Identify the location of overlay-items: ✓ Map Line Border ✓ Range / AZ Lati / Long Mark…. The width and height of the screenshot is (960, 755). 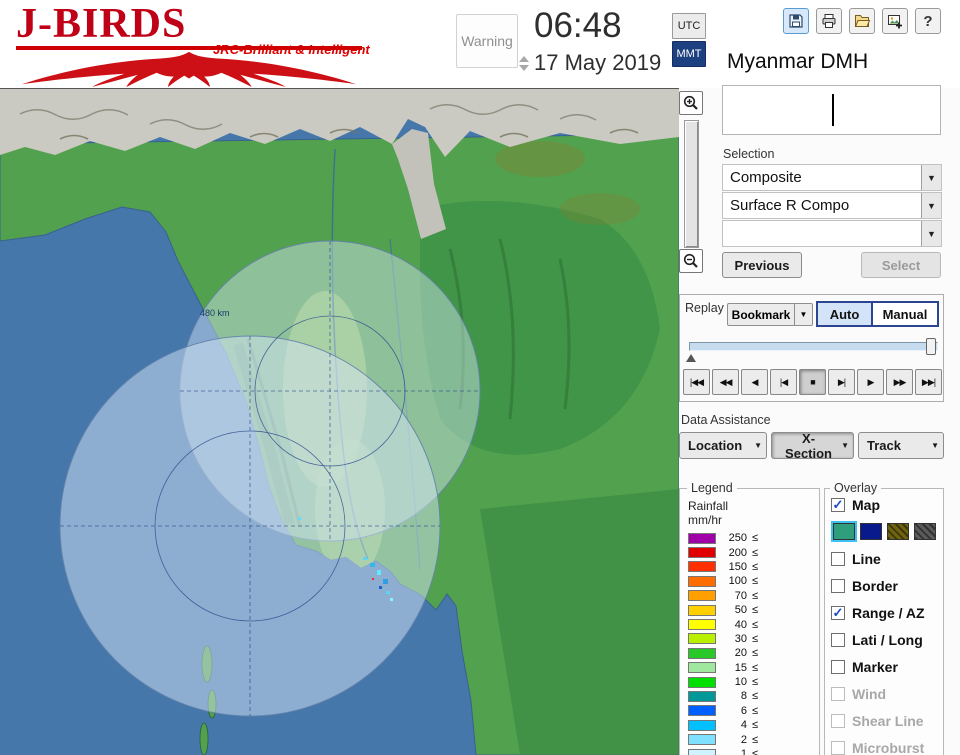
(883, 623).